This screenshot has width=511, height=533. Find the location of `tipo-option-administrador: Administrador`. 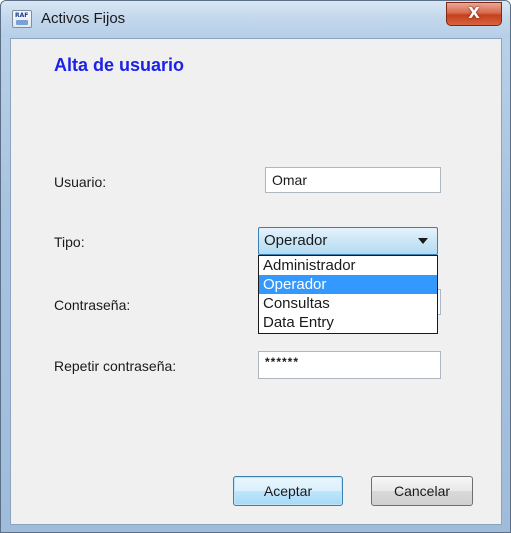

tipo-option-administrador: Administrador is located at coordinates (348, 265).